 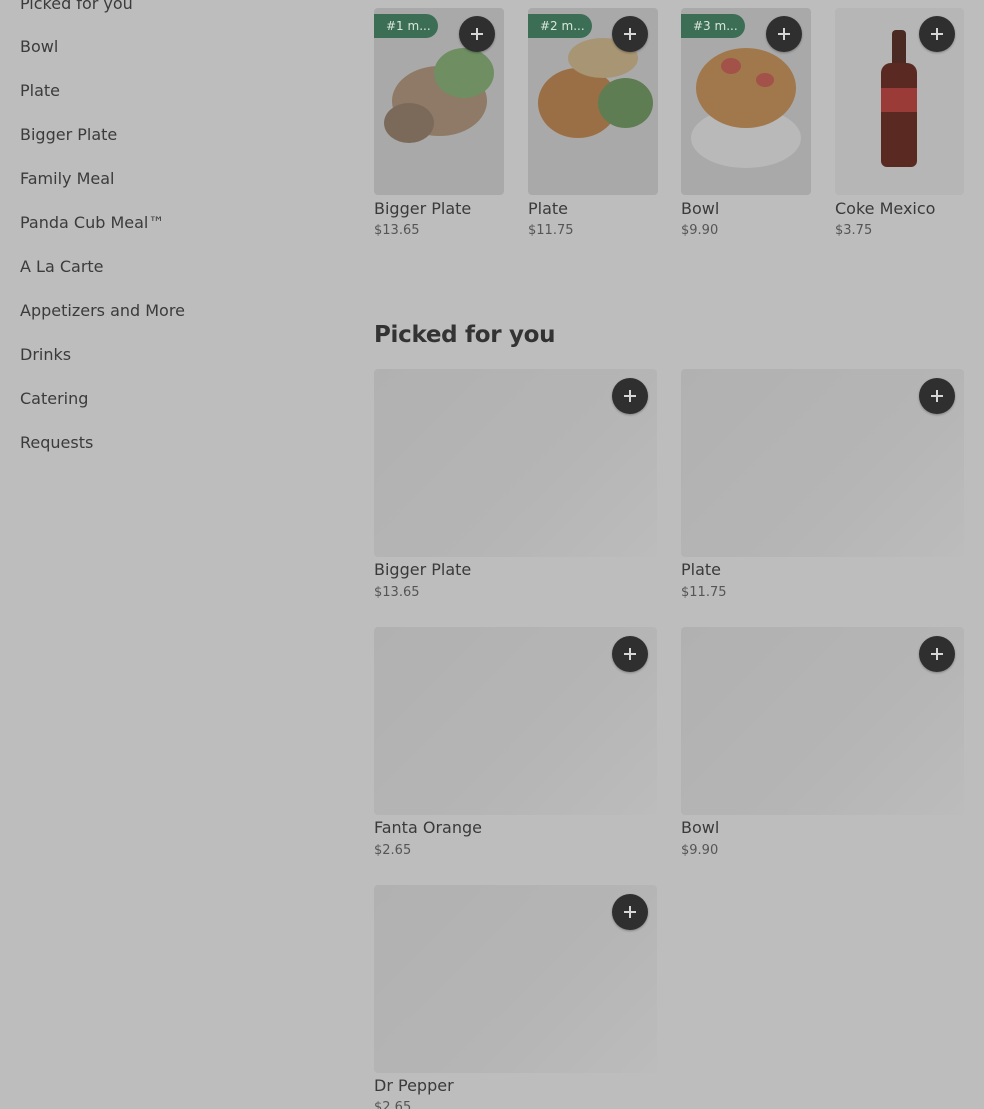 What do you see at coordinates (45, 354) in the screenshot?
I see `sidebar-item-drinks: Drinks` at bounding box center [45, 354].